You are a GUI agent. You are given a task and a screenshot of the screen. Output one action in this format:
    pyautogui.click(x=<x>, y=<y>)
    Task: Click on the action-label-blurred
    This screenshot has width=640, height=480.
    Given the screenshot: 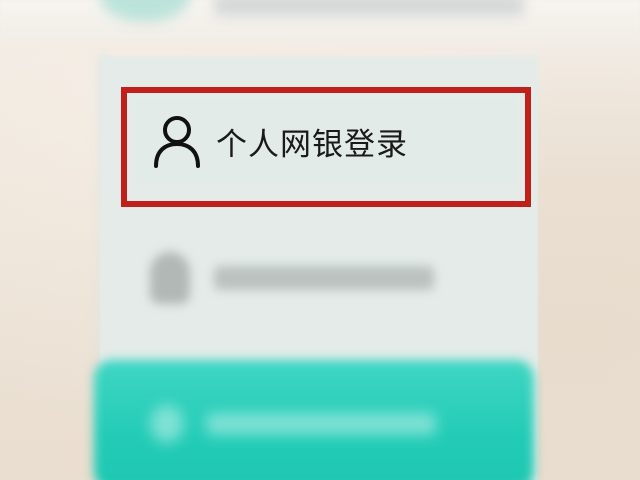 What is the action you would take?
    pyautogui.click(x=321, y=424)
    